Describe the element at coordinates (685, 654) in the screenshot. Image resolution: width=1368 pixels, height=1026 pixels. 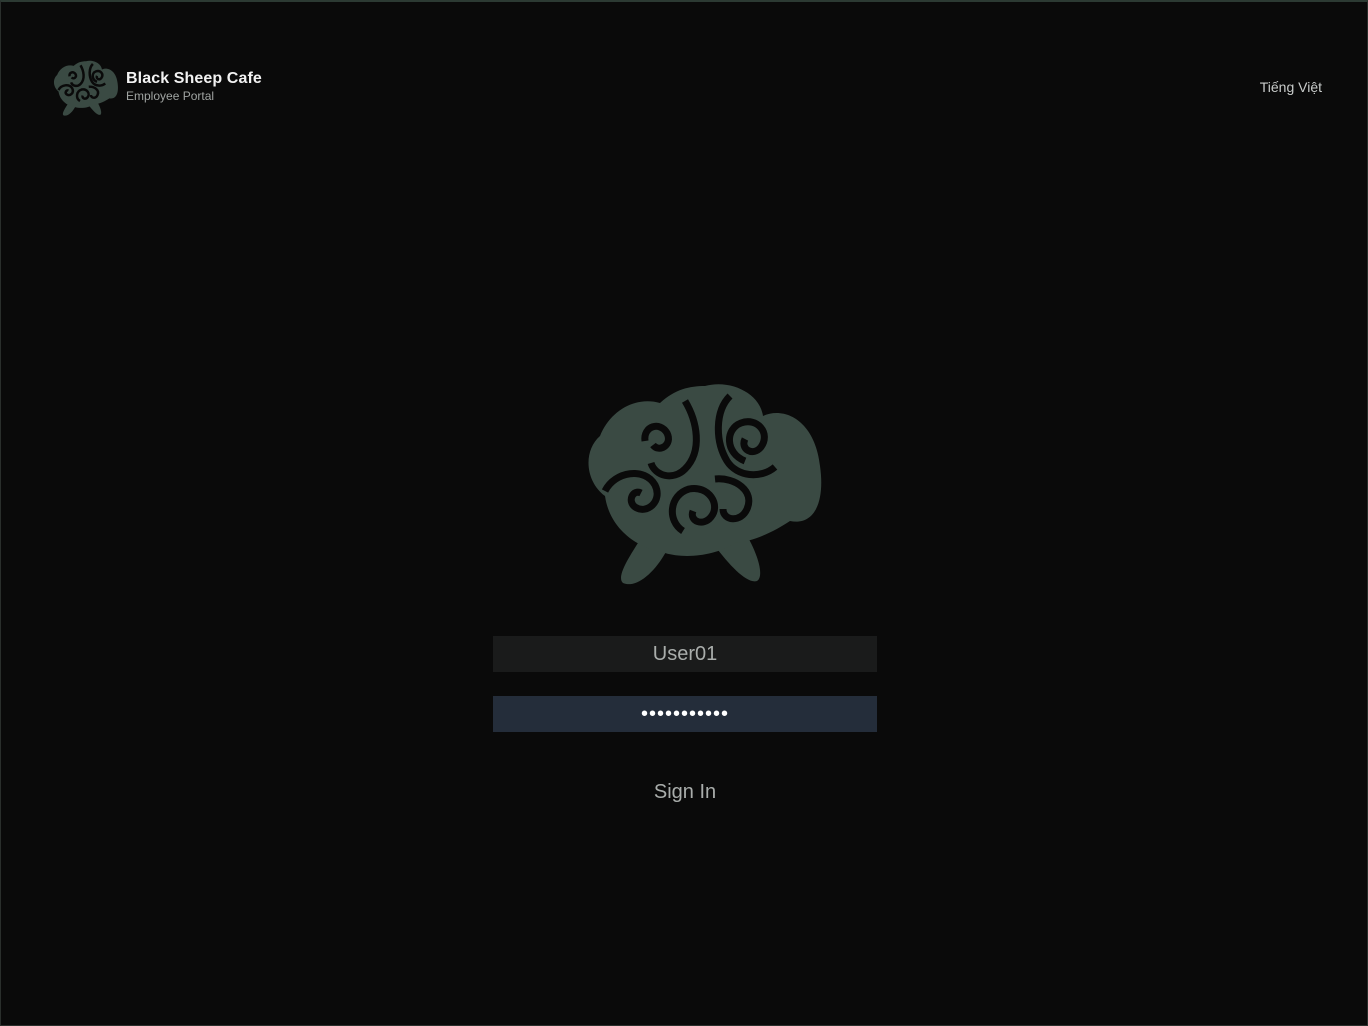
I see `username-input` at that location.